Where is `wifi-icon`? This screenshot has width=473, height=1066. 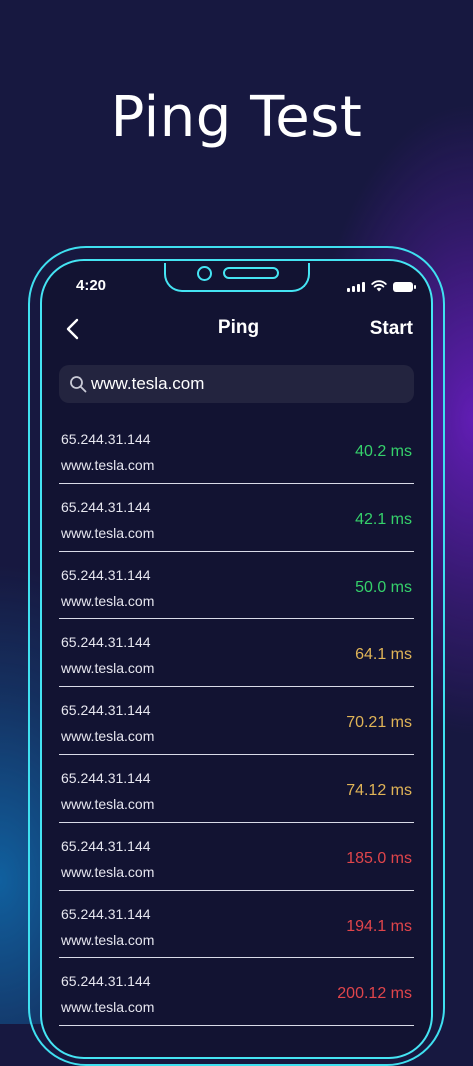
wifi-icon is located at coordinates (379, 286).